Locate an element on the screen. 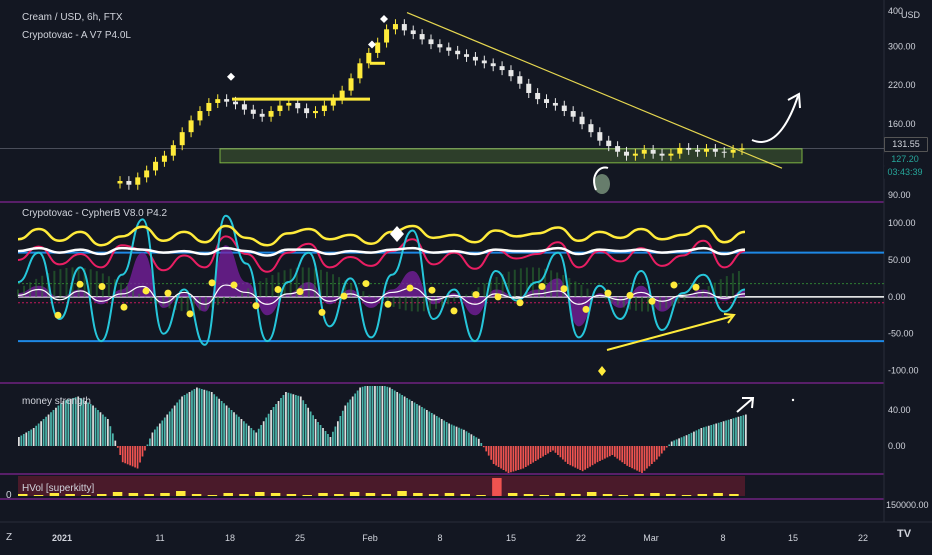 This screenshot has height=555, width=932. indicator-title-main: Crypotovac - A V7 P4.0L is located at coordinates (76, 35).